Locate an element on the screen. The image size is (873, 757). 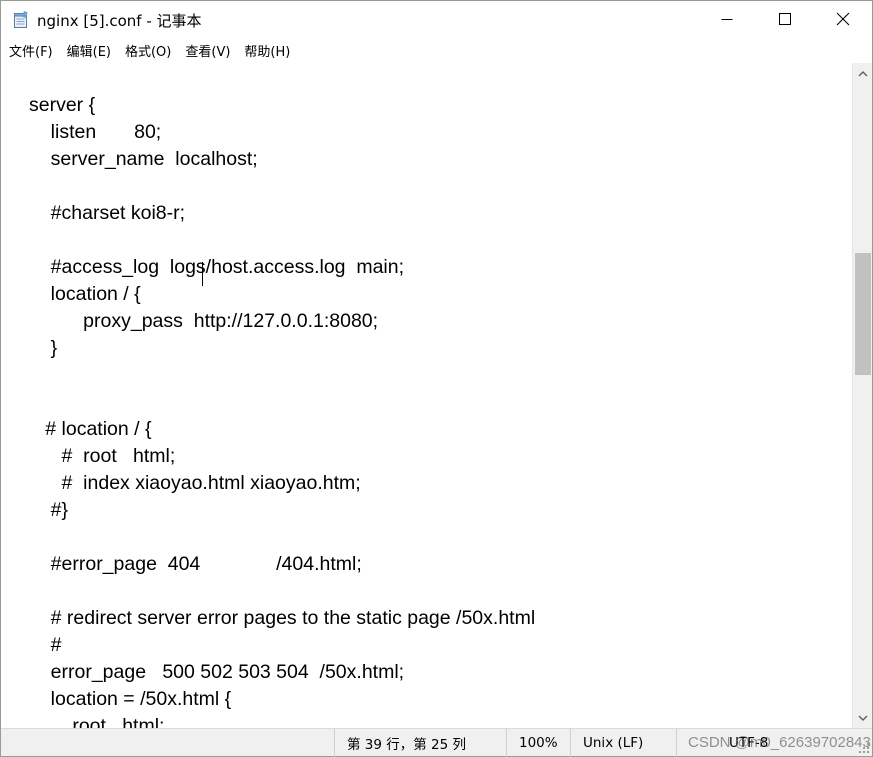
encoding-label: UTF-8 is located at coordinates (749, 743).